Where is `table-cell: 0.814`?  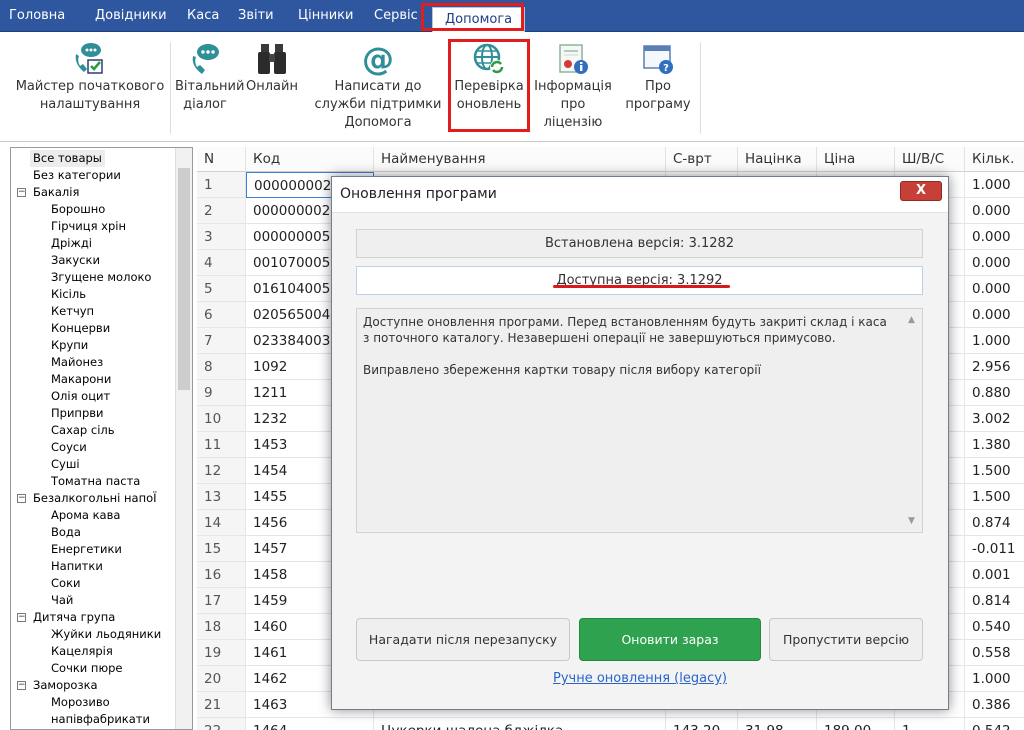 table-cell: 0.814 is located at coordinates (994, 601).